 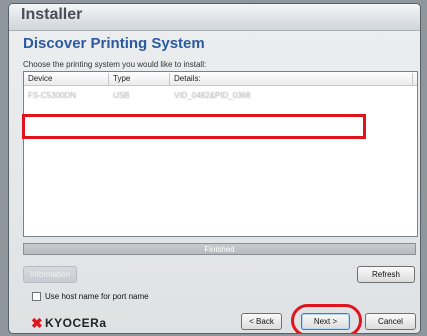 What do you see at coordinates (37, 323) in the screenshot?
I see `kyocera-mark-icon: ✖` at bounding box center [37, 323].